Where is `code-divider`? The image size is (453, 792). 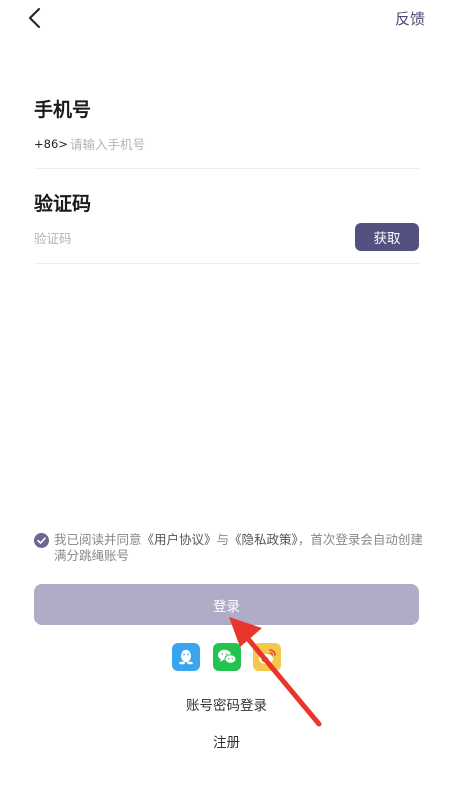 code-divider is located at coordinates (227, 263).